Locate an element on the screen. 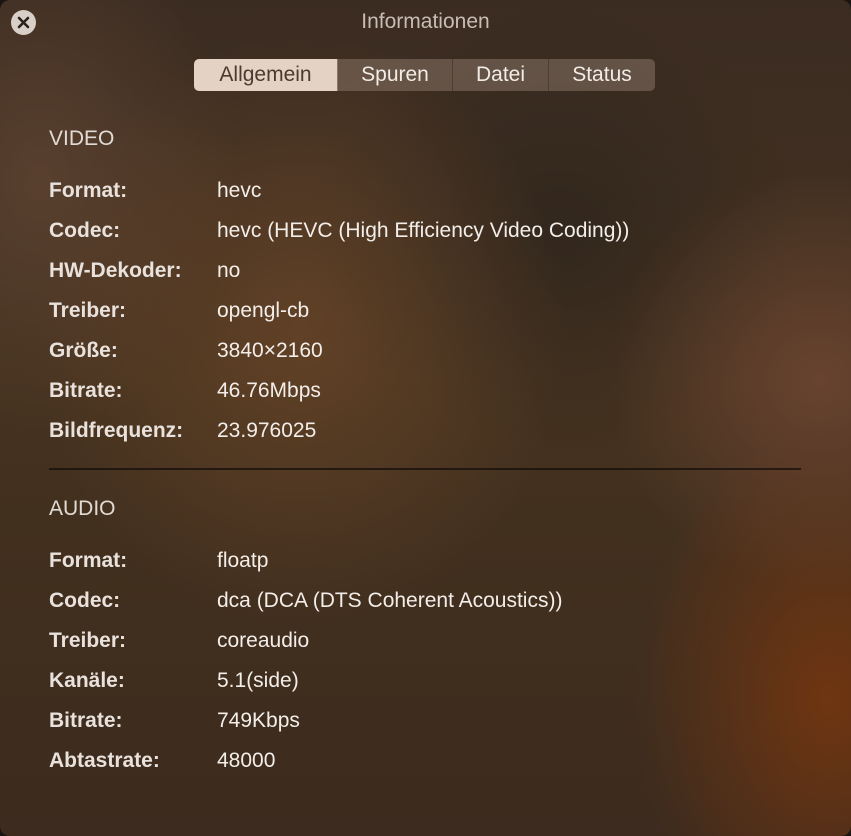 The height and width of the screenshot is (836, 851). tab-status: Status is located at coordinates (602, 75).